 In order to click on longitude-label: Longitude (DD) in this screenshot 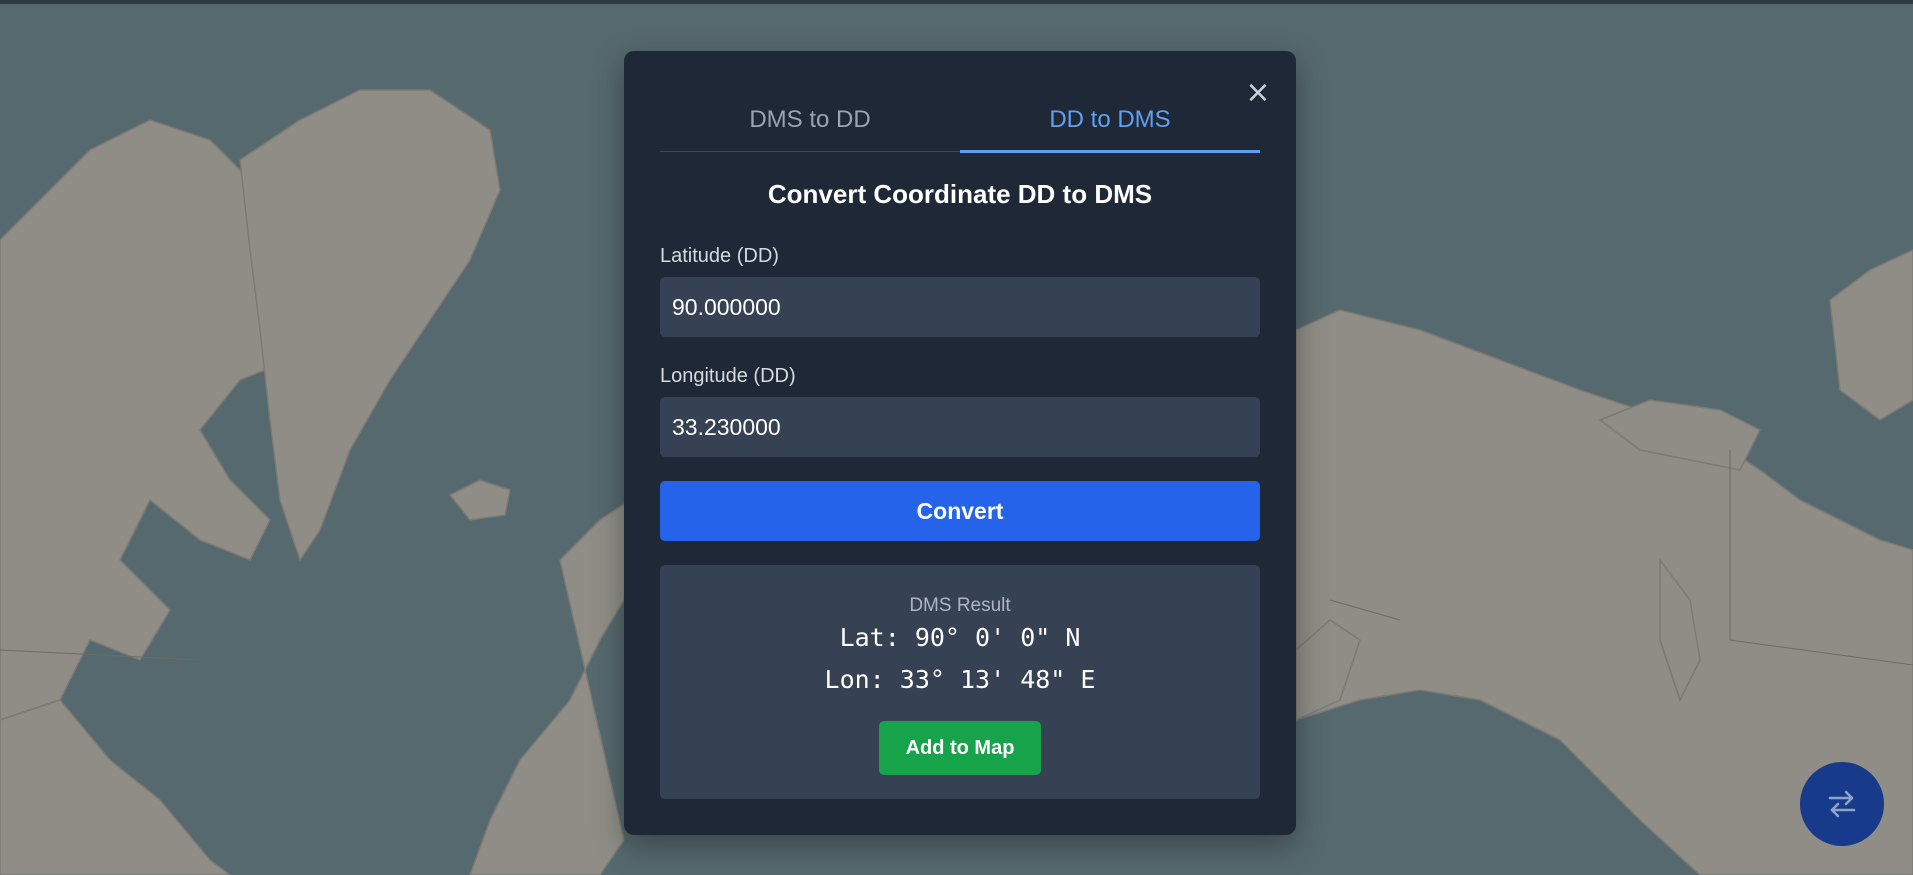, I will do `click(728, 376)`.